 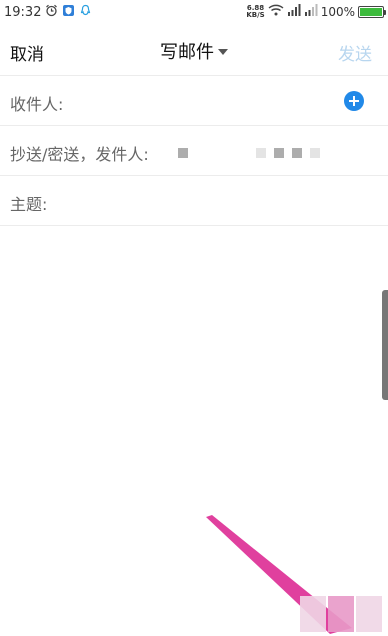 What do you see at coordinates (276, 11) in the screenshot?
I see `wifi-icon` at bounding box center [276, 11].